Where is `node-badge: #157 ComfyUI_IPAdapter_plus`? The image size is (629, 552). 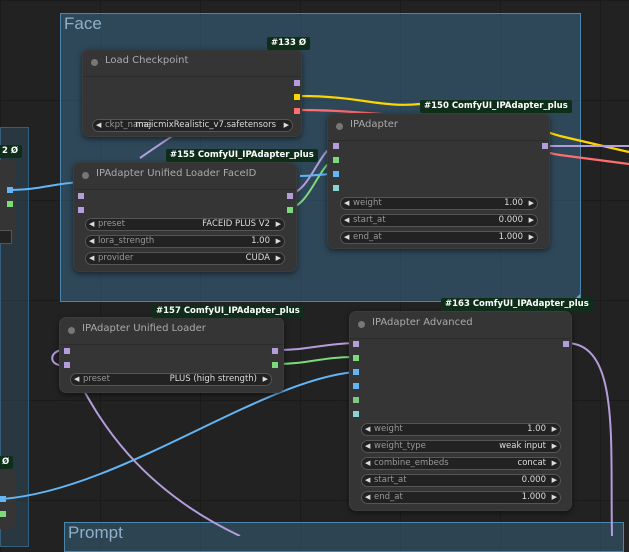 node-badge: #157 ComfyUI_IPAdapter_plus is located at coordinates (228, 311).